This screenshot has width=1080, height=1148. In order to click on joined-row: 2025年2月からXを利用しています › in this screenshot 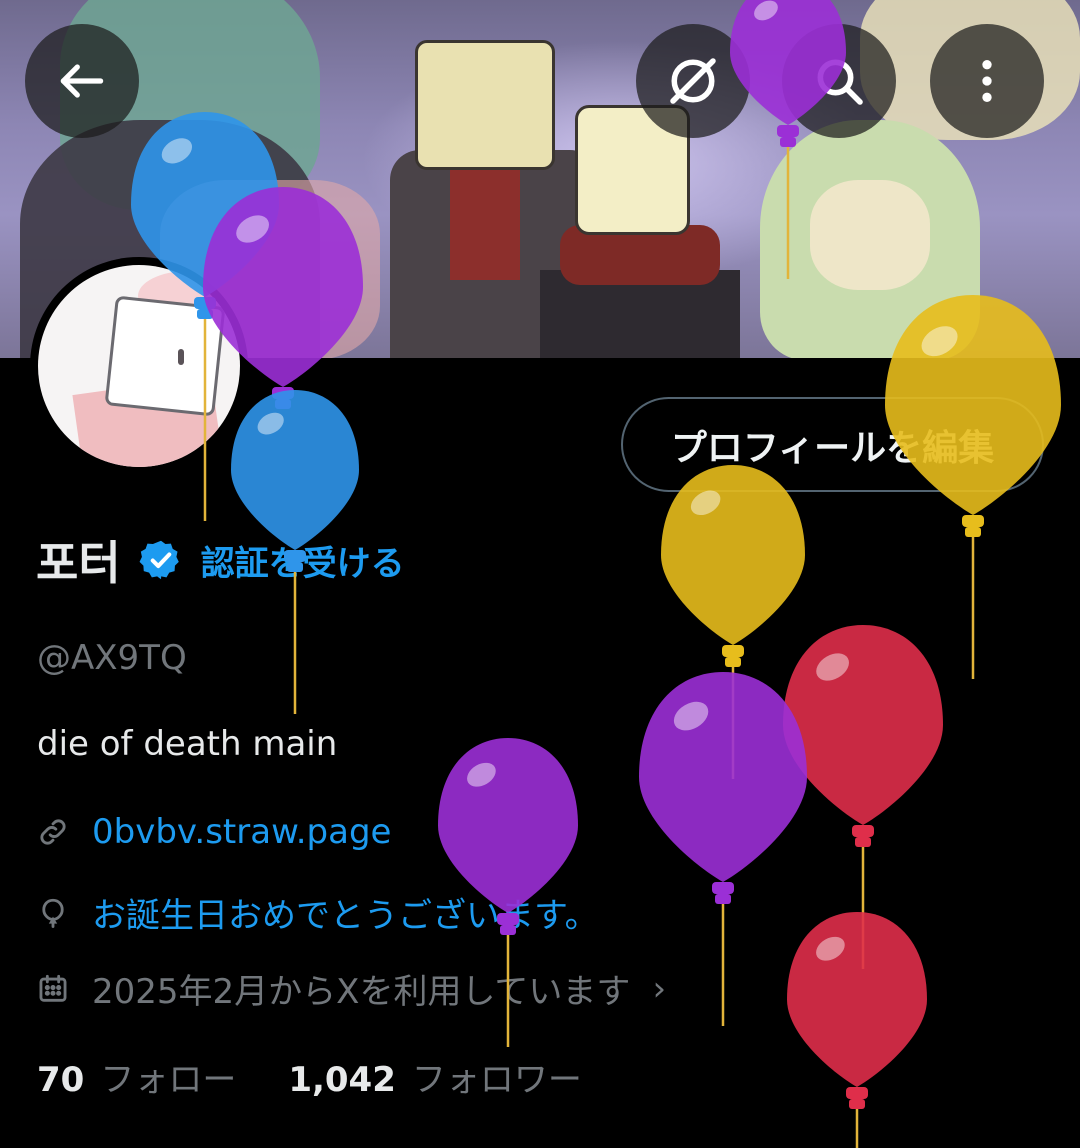, I will do `click(351, 988)`.